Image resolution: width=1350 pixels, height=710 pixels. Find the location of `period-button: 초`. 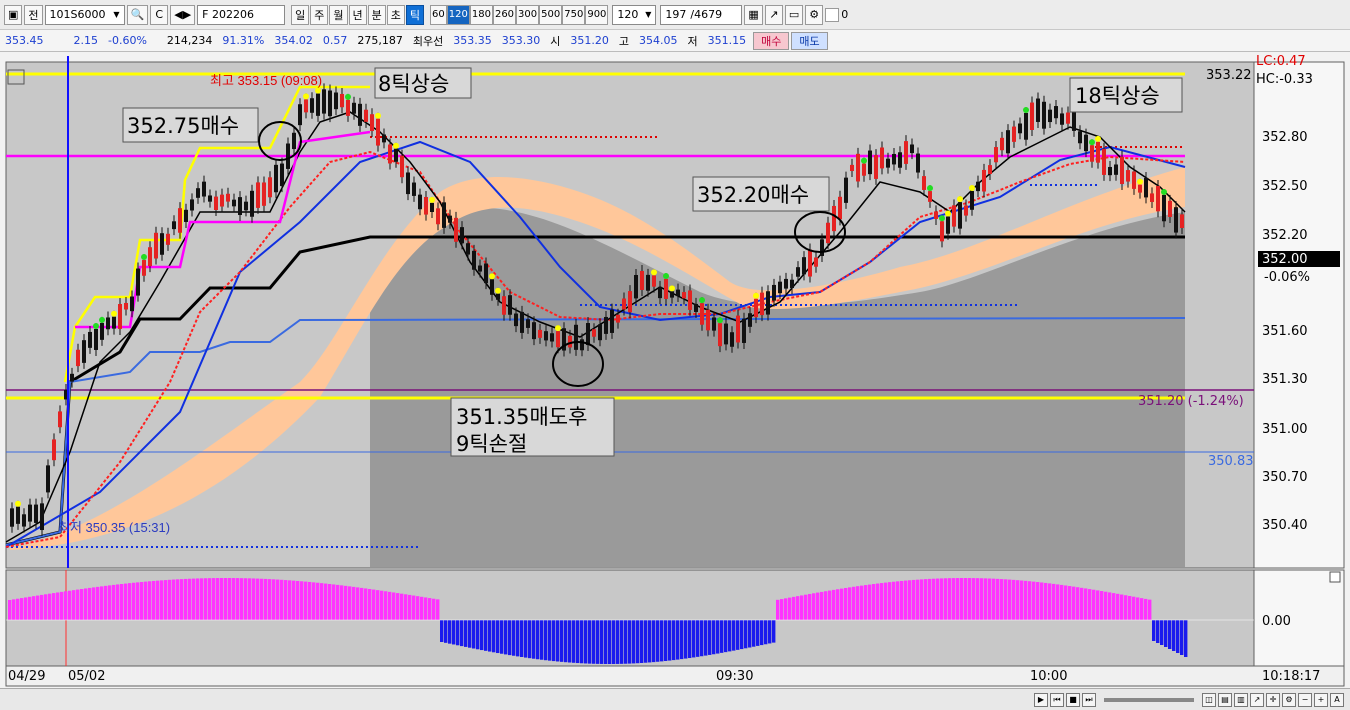

period-button: 초 is located at coordinates (395, 14).